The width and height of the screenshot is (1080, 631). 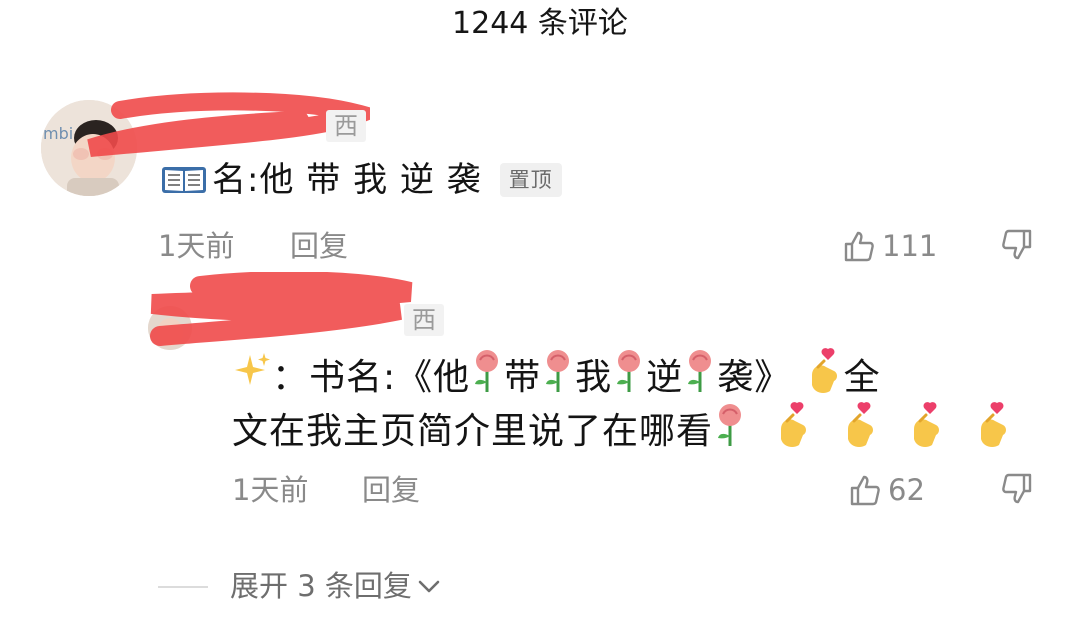 I want to click on rose-icon, so click(x=730, y=433).